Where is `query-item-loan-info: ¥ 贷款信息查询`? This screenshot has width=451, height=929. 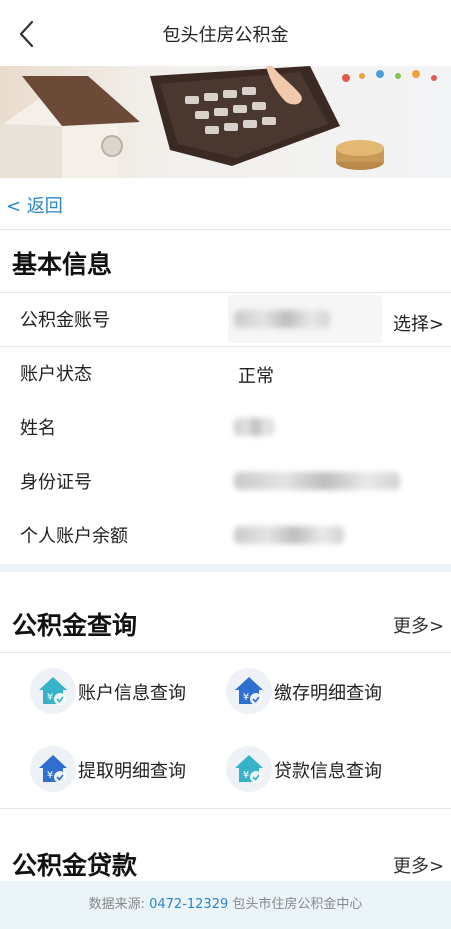 query-item-loan-info: ¥ 贷款信息查询 is located at coordinates (311, 773).